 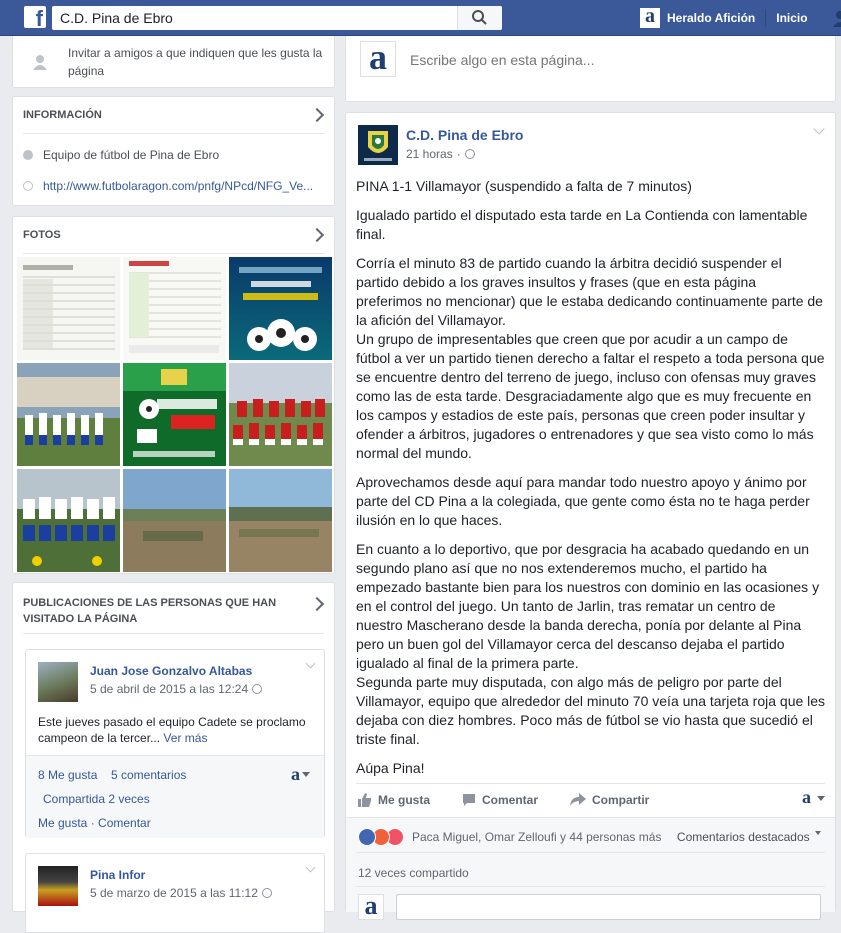 I want to click on pitch-photo, so click(x=280, y=520).